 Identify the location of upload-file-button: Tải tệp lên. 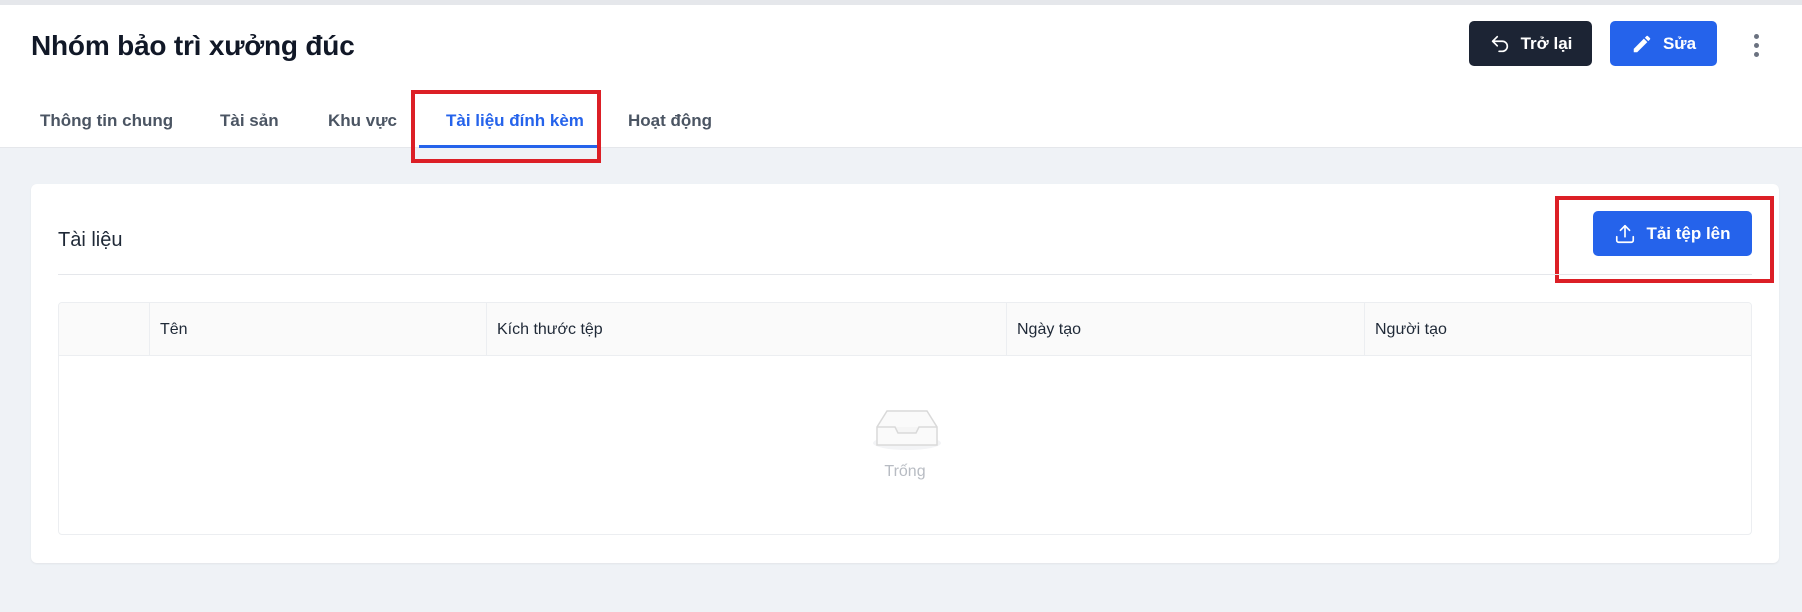
(1672, 233).